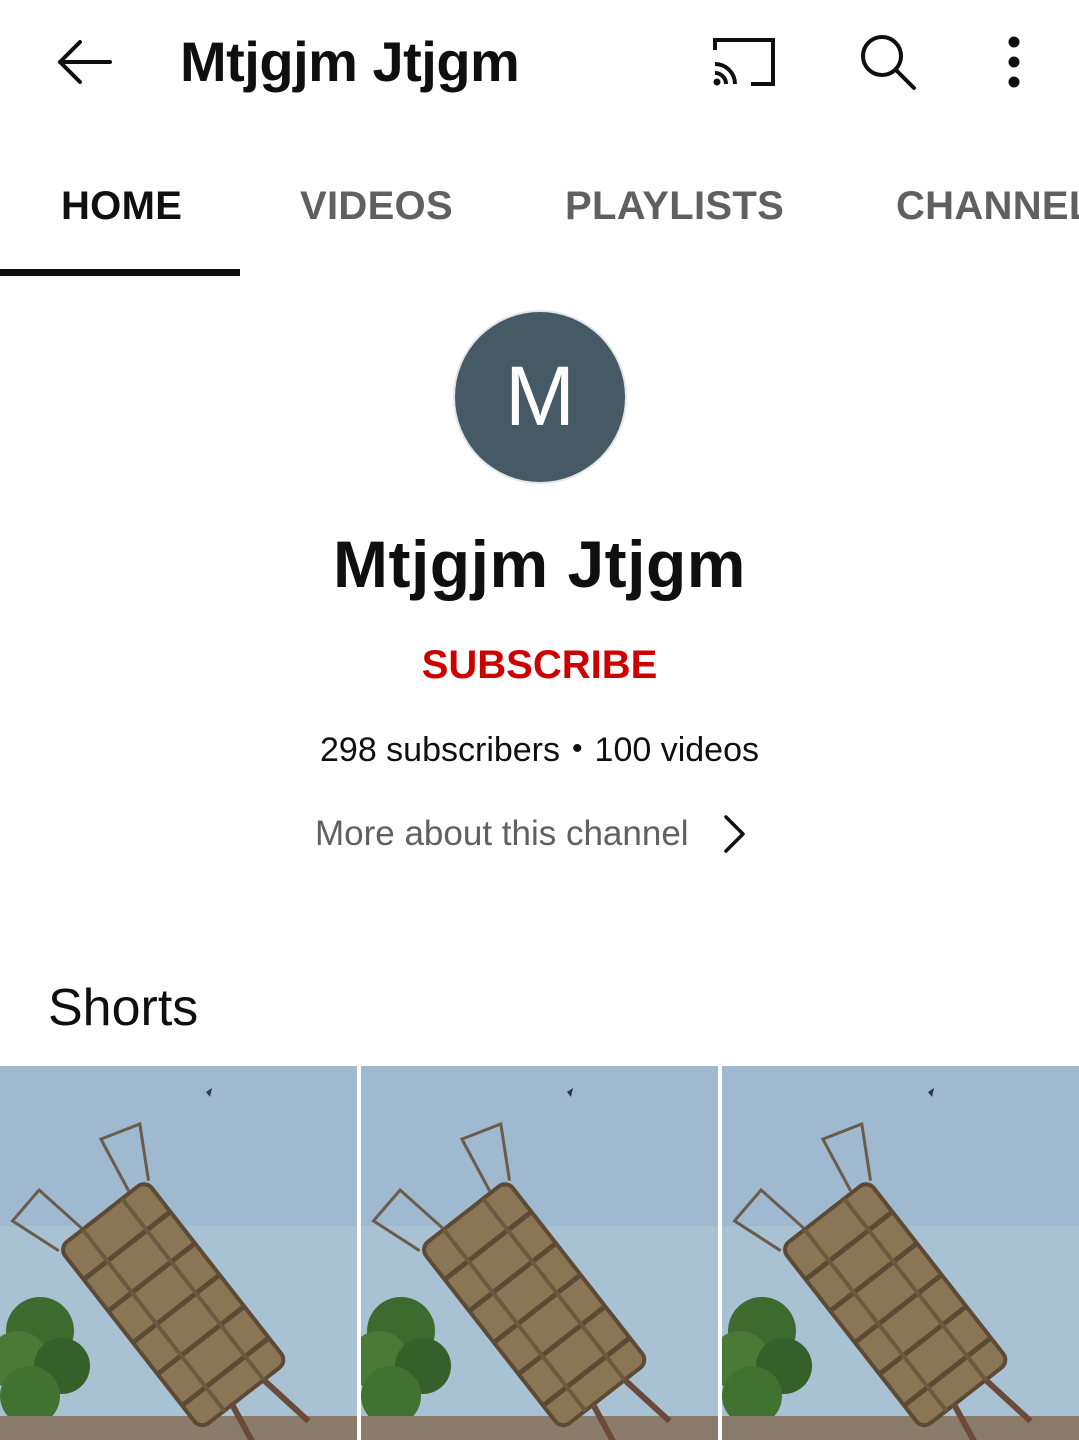 Image resolution: width=1079 pixels, height=1440 pixels. I want to click on cast-button, so click(743, 62).